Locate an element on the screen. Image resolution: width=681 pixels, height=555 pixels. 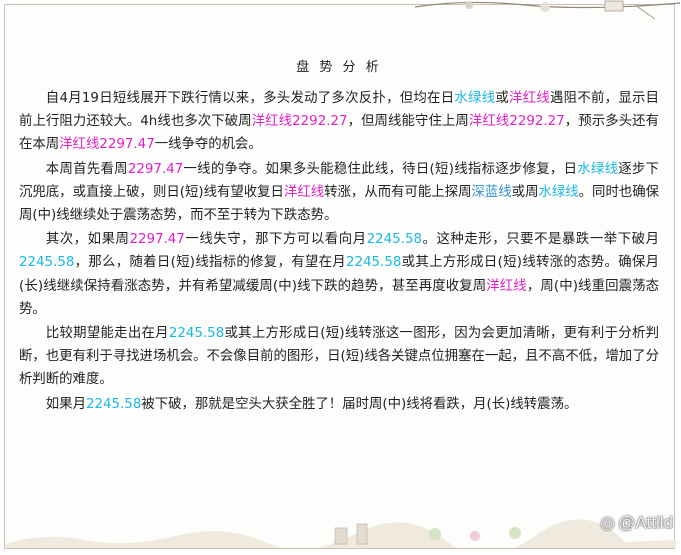
article-title: 盘 势 分 析 is located at coordinates (339, 67).